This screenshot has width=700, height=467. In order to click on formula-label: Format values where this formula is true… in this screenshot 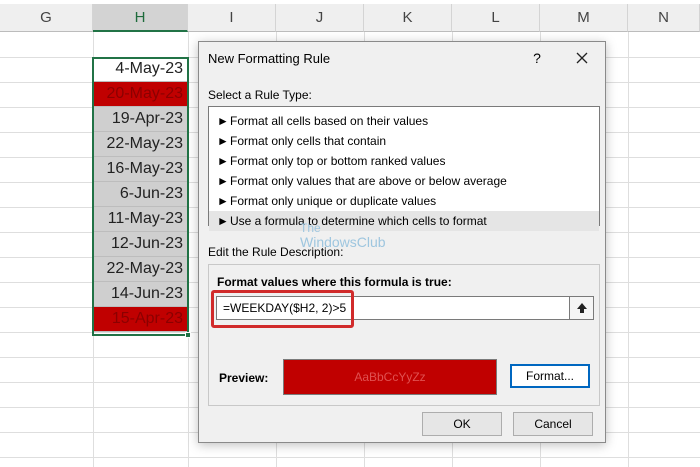, I will do `click(334, 282)`.